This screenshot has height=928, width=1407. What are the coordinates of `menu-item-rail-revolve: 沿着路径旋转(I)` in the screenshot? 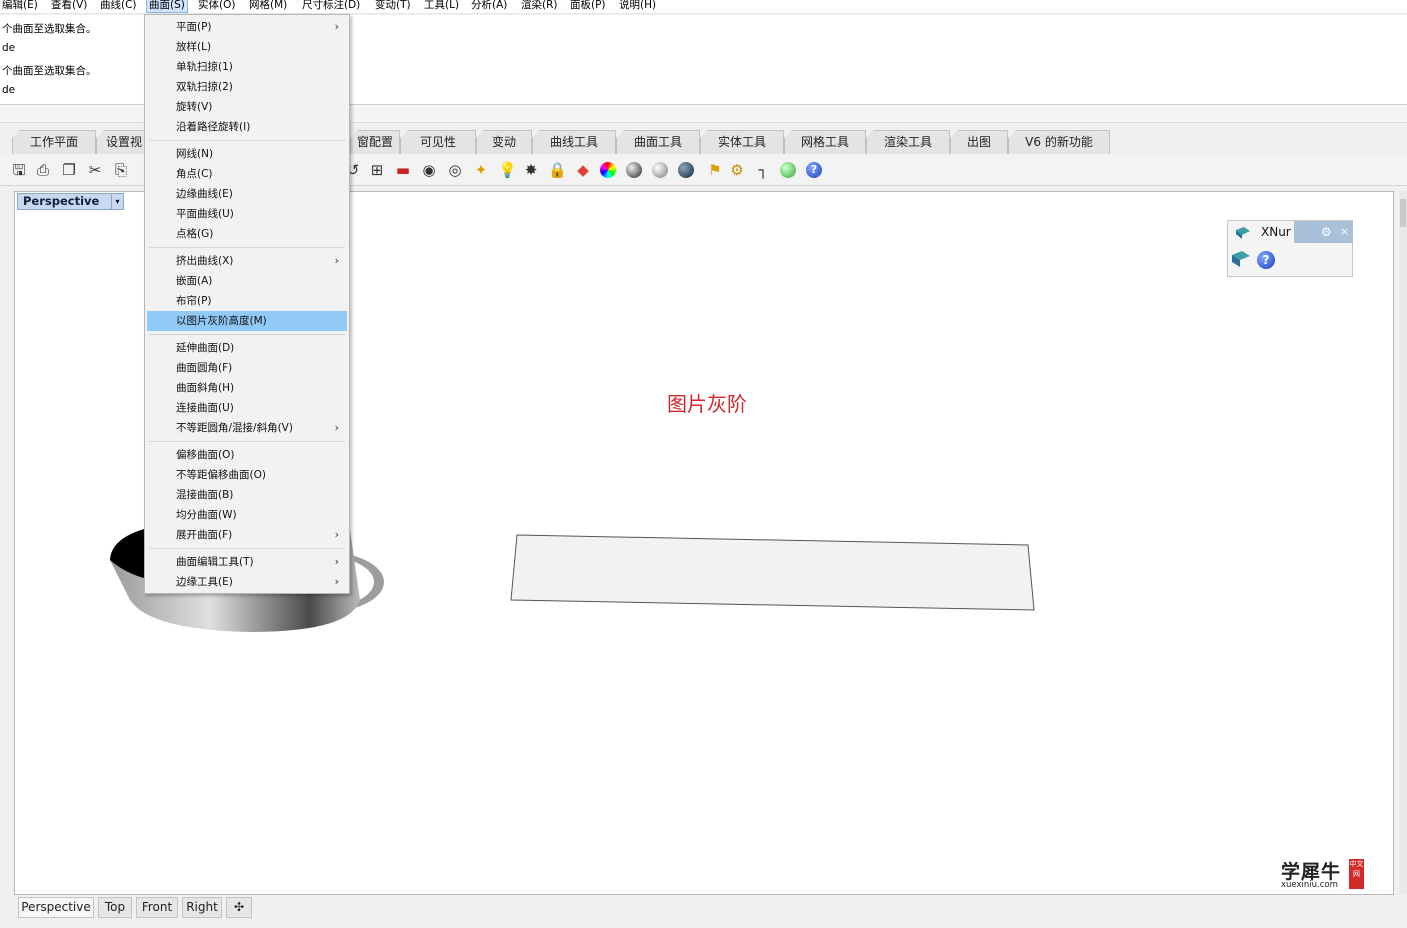 It's located at (247, 127).